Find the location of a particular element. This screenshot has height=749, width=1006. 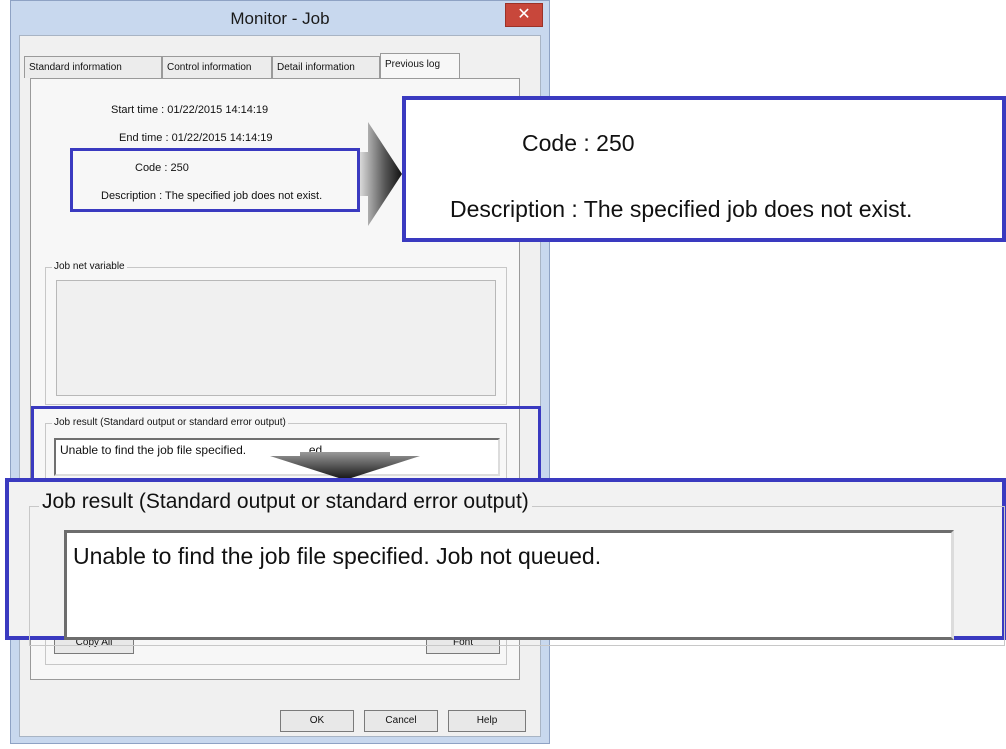

ok-button: OK is located at coordinates (317, 721).